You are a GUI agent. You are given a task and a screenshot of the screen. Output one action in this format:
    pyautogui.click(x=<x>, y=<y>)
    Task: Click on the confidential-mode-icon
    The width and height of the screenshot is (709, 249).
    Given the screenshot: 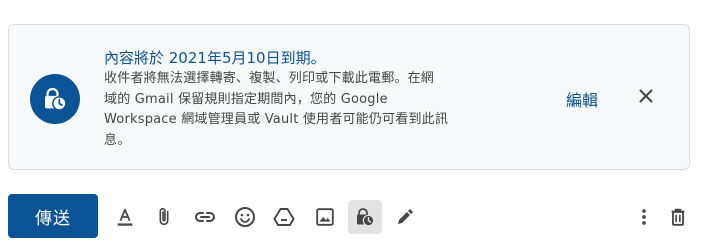 What is the action you would take?
    pyautogui.click(x=365, y=217)
    